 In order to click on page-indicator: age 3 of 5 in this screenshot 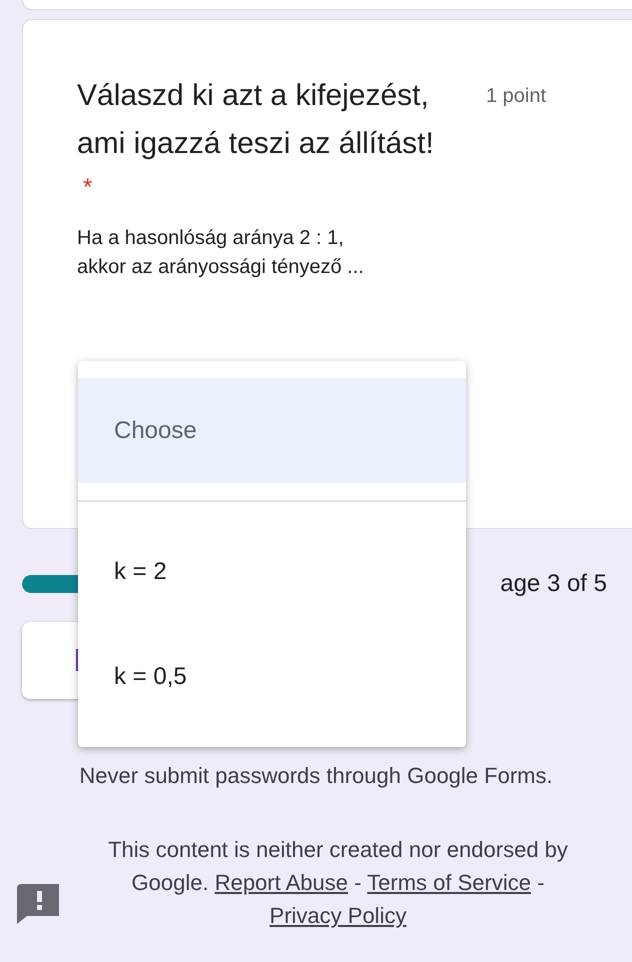, I will do `click(553, 584)`.